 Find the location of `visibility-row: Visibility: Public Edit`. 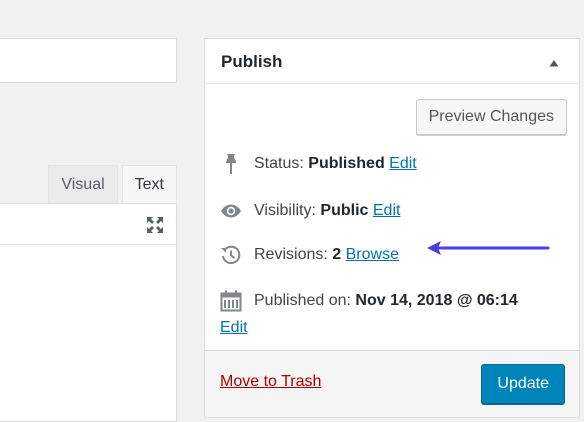

visibility-row: Visibility: Public Edit is located at coordinates (310, 211).